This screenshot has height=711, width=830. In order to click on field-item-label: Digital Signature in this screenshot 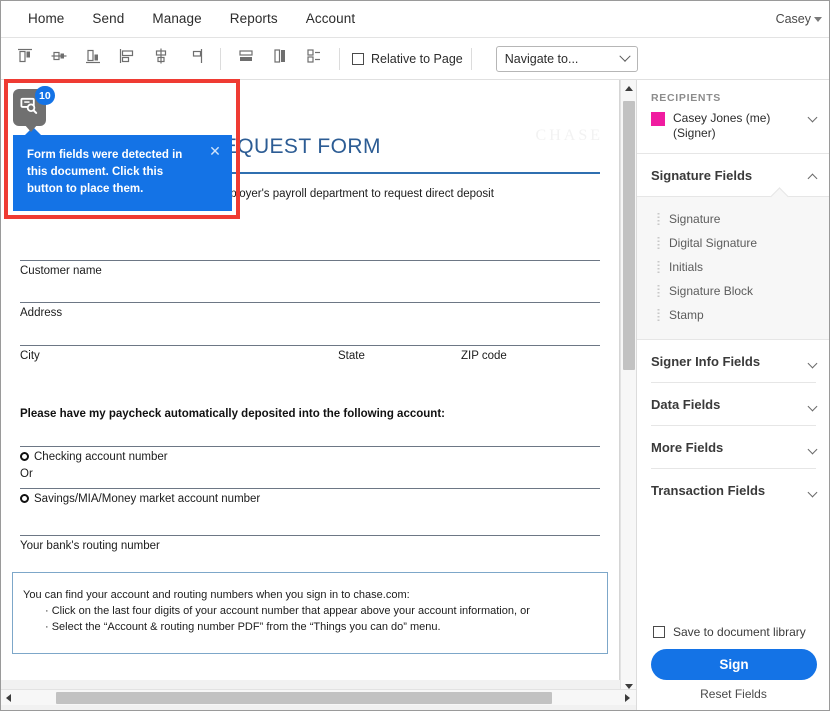, I will do `click(713, 243)`.